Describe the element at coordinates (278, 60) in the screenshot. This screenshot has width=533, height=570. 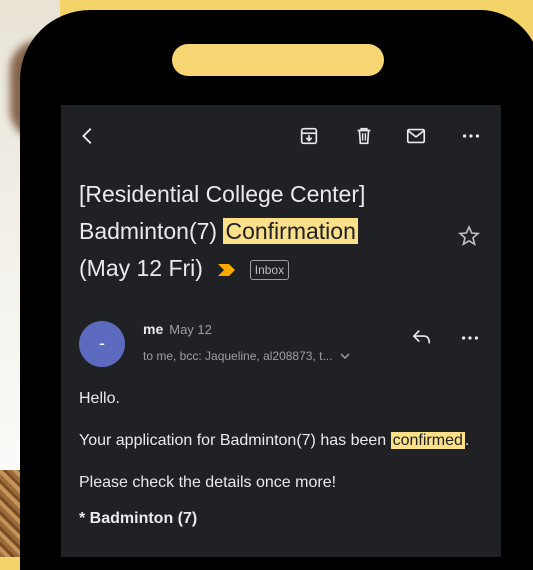
I see `phone-notch` at that location.